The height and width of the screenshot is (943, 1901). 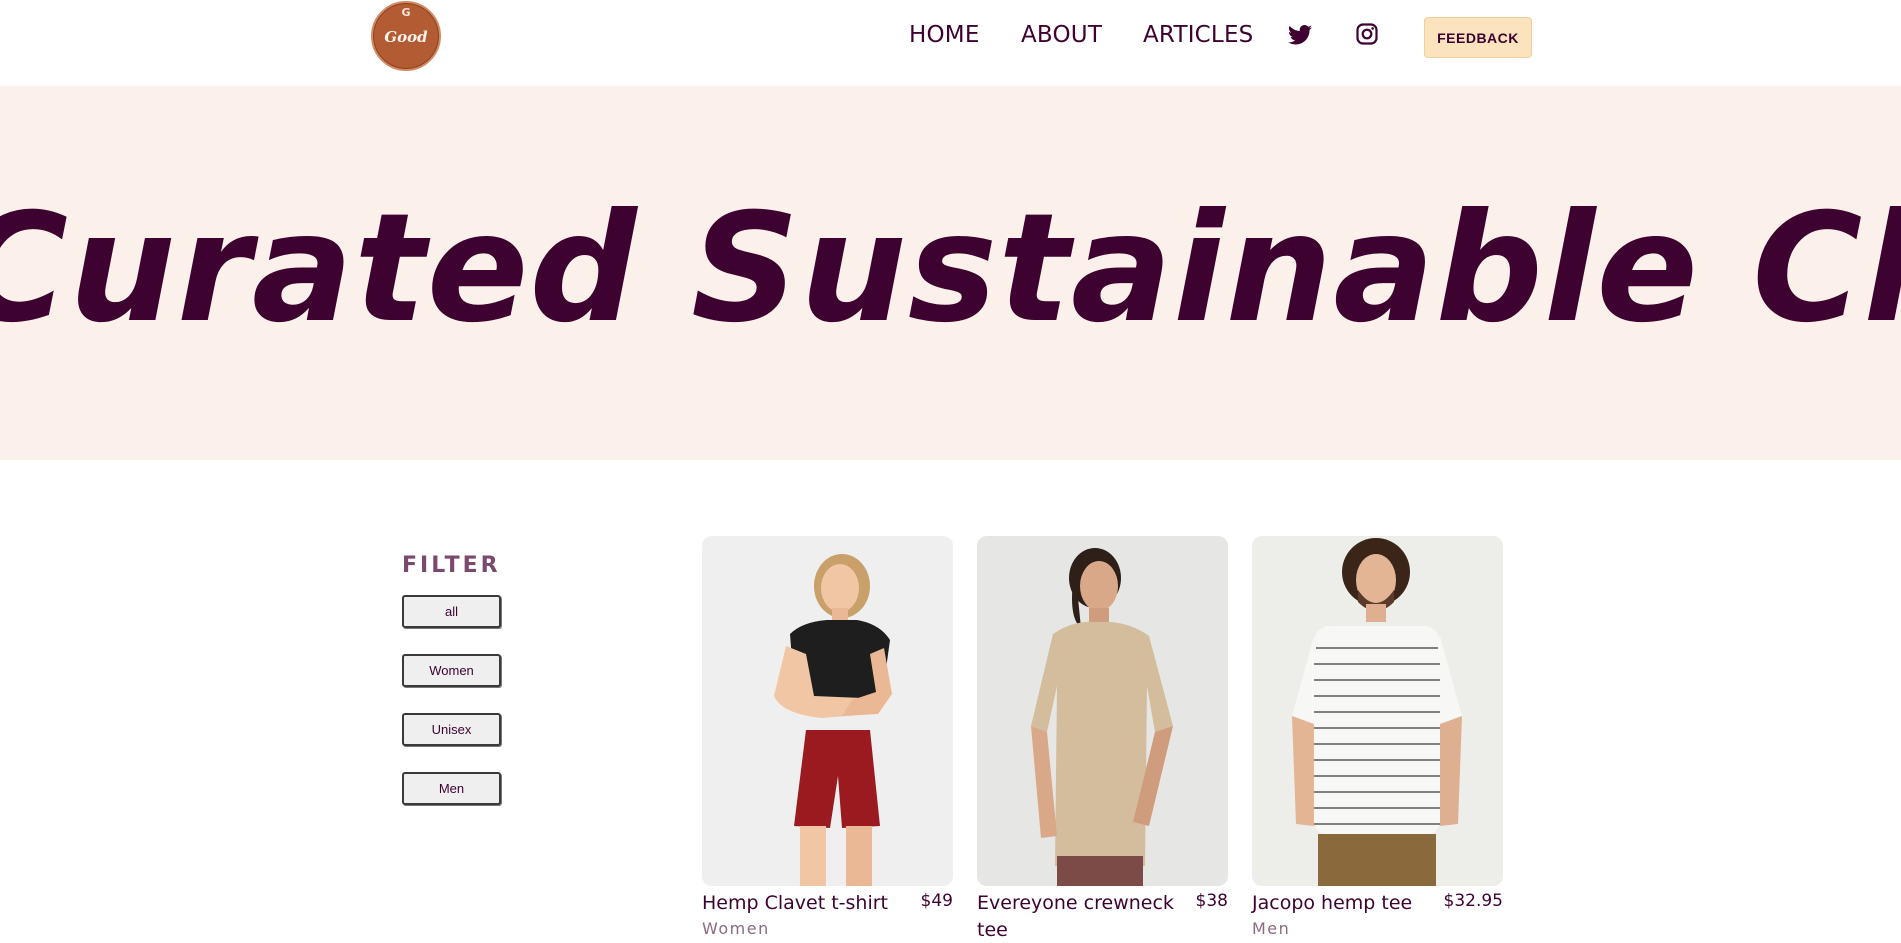 What do you see at coordinates (1300, 36) in the screenshot?
I see `twitter-icon` at bounding box center [1300, 36].